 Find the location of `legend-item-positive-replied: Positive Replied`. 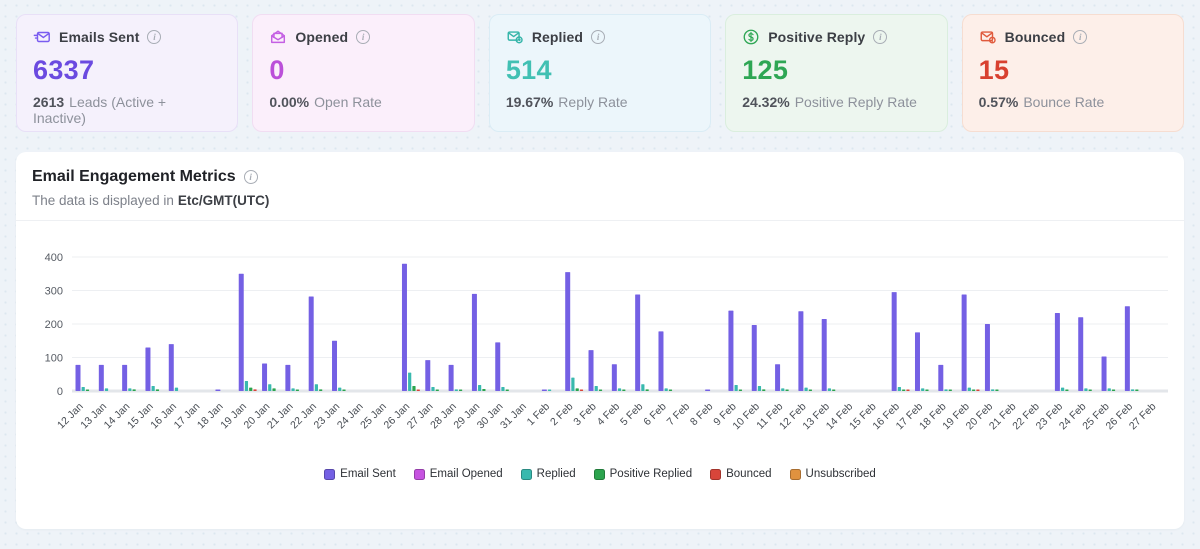

legend-item-positive-replied: Positive Replied is located at coordinates (642, 474).